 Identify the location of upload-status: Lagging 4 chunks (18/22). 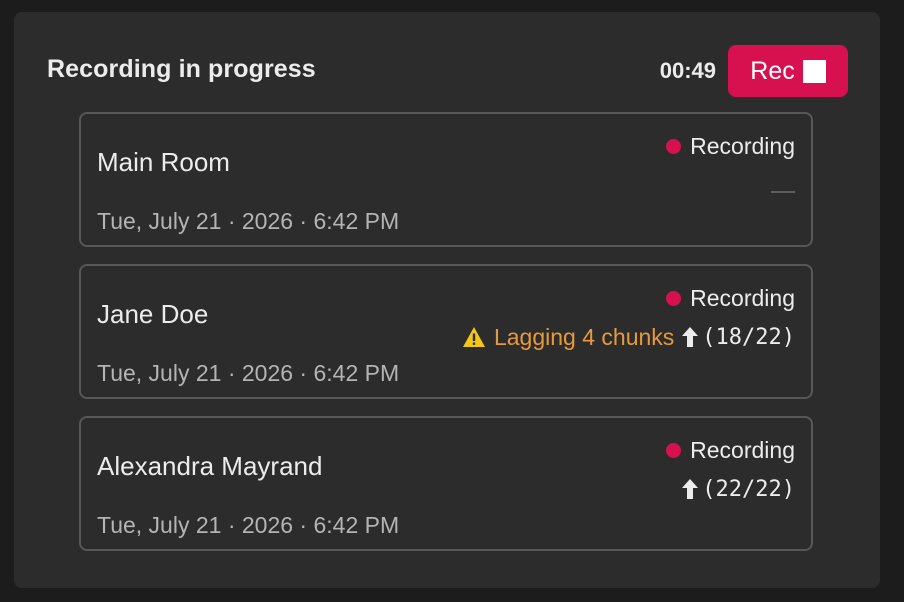
(628, 337).